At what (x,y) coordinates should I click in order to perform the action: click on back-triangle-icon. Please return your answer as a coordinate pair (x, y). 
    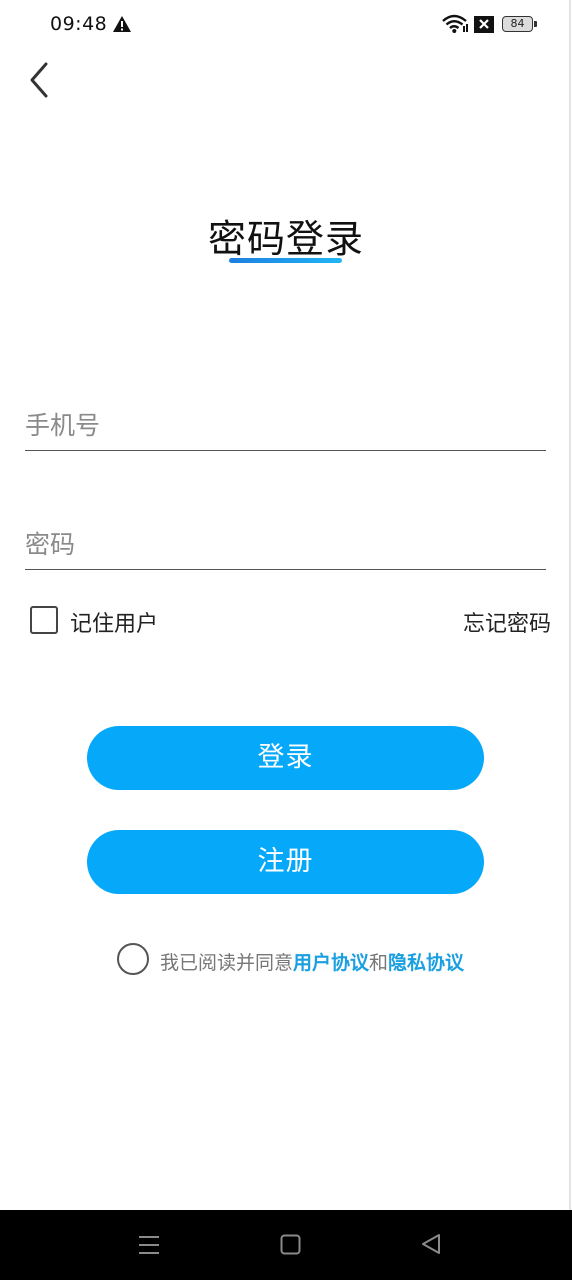
    Looking at the image, I should click on (431, 1244).